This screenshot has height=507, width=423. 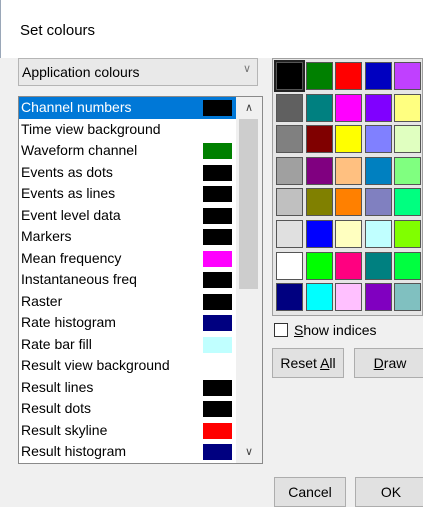 What do you see at coordinates (249, 452) in the screenshot?
I see `scroll-down-arrow-icon: ∨` at bounding box center [249, 452].